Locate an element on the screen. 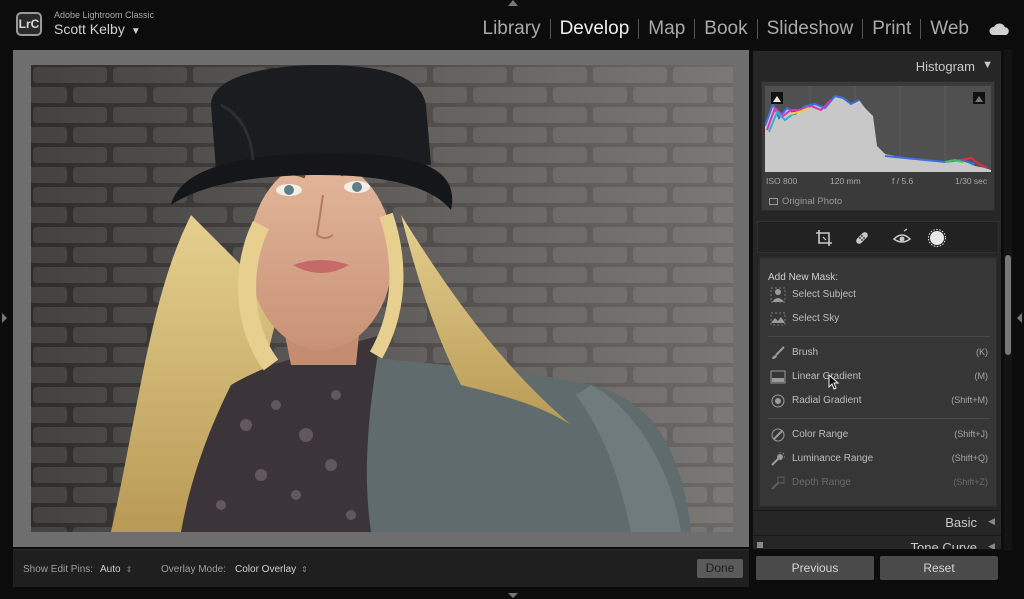 This screenshot has height=599, width=1024. show-edit-pins-select: Auto ⇕ is located at coordinates (116, 569).